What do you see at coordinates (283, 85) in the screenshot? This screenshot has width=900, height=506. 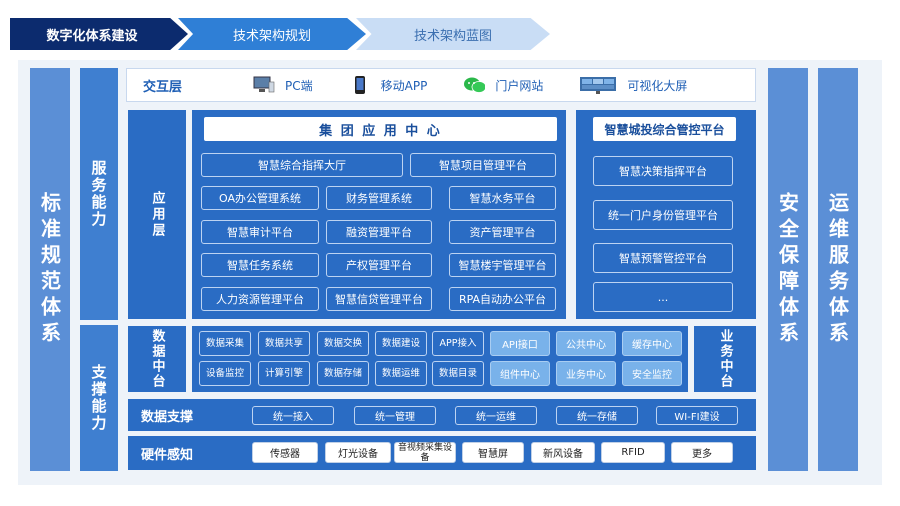 I see `interaction-item-pc: PC端` at bounding box center [283, 85].